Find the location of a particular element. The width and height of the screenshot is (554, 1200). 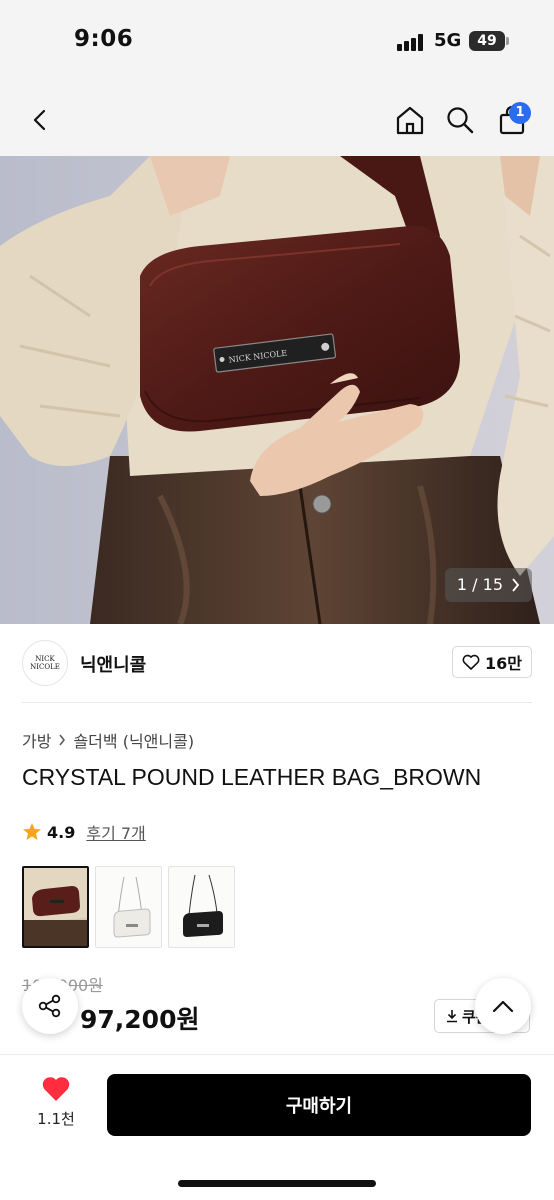

home-icon is located at coordinates (410, 120).